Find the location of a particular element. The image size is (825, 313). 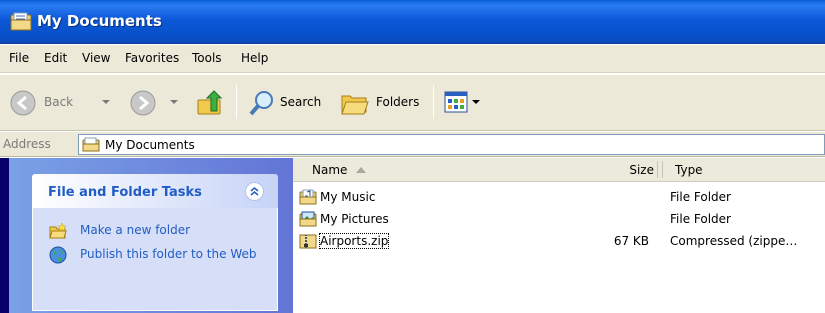

address-value: My Documents is located at coordinates (150, 145).